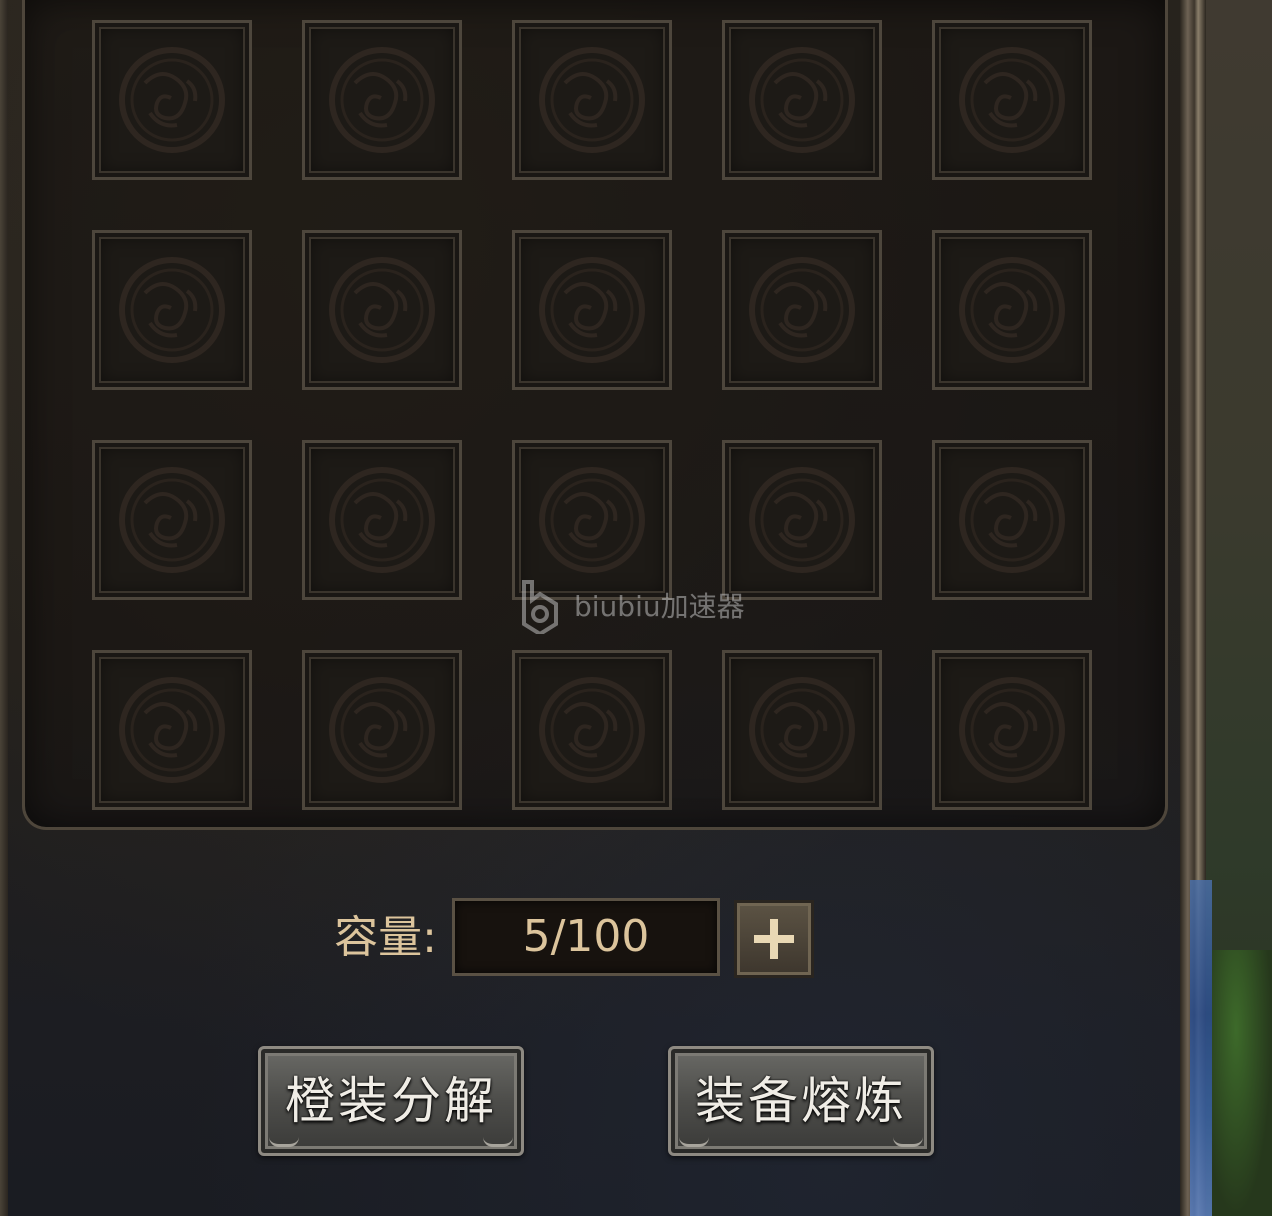 The image size is (1272, 1216). Describe the element at coordinates (385, 937) in the screenshot. I see `capacity-label: 容量:` at that location.